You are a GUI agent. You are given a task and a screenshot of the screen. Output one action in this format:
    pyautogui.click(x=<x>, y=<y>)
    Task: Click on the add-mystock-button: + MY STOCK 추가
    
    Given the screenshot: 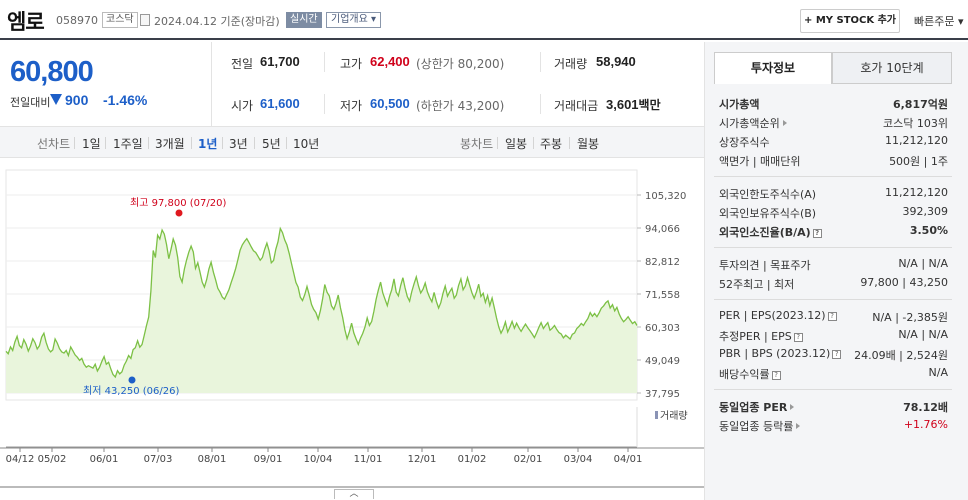 What is the action you would take?
    pyautogui.click(x=850, y=21)
    